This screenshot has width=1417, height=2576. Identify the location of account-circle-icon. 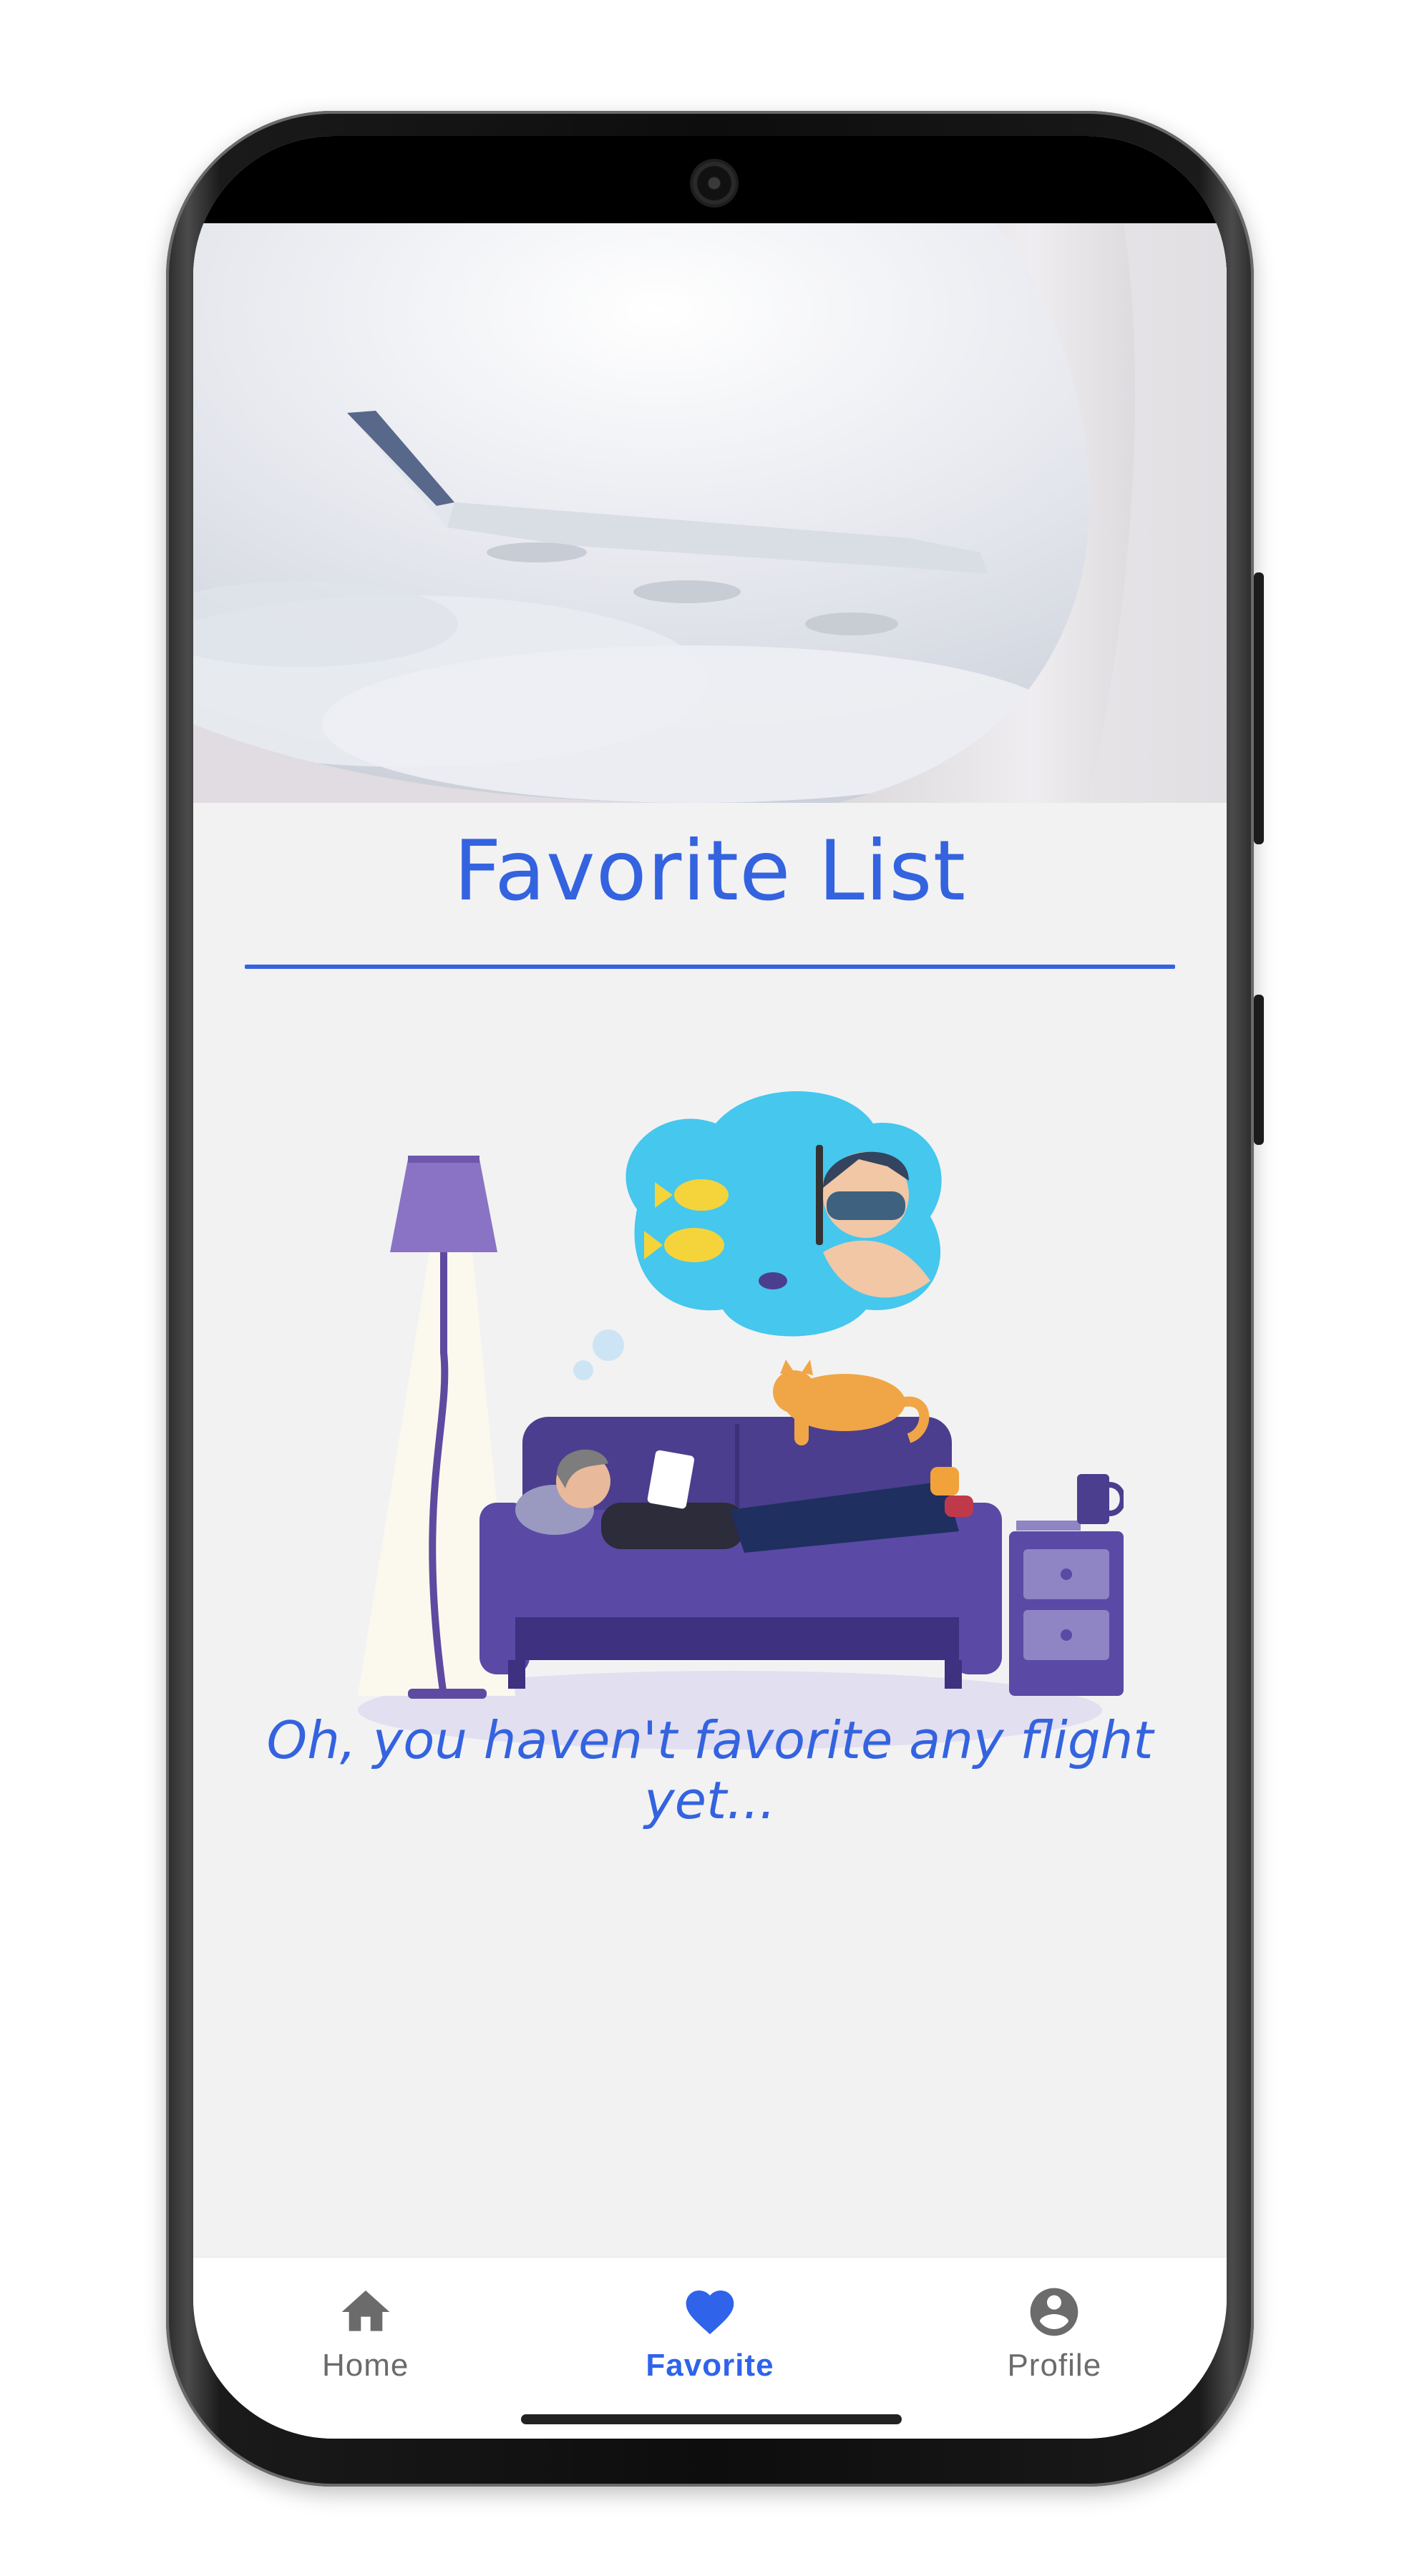
(1054, 2312).